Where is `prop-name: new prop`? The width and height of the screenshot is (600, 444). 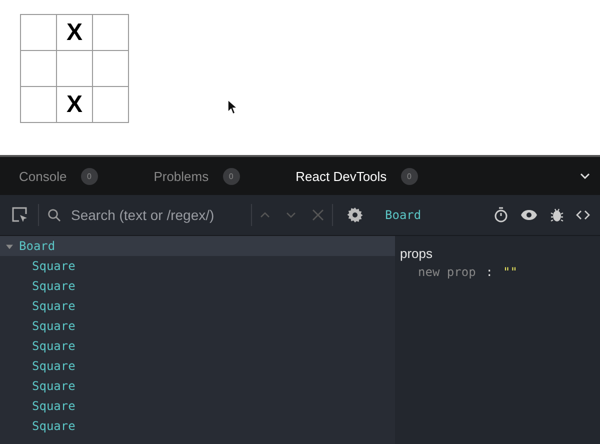 prop-name: new prop is located at coordinates (447, 272).